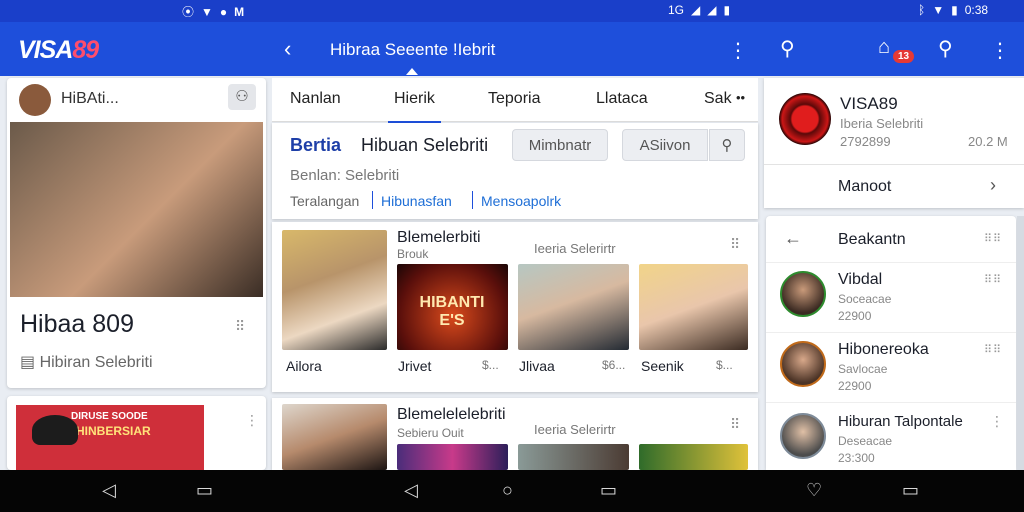 The width and height of the screenshot is (1024, 512). I want to click on brand-logo, so click(805, 119).